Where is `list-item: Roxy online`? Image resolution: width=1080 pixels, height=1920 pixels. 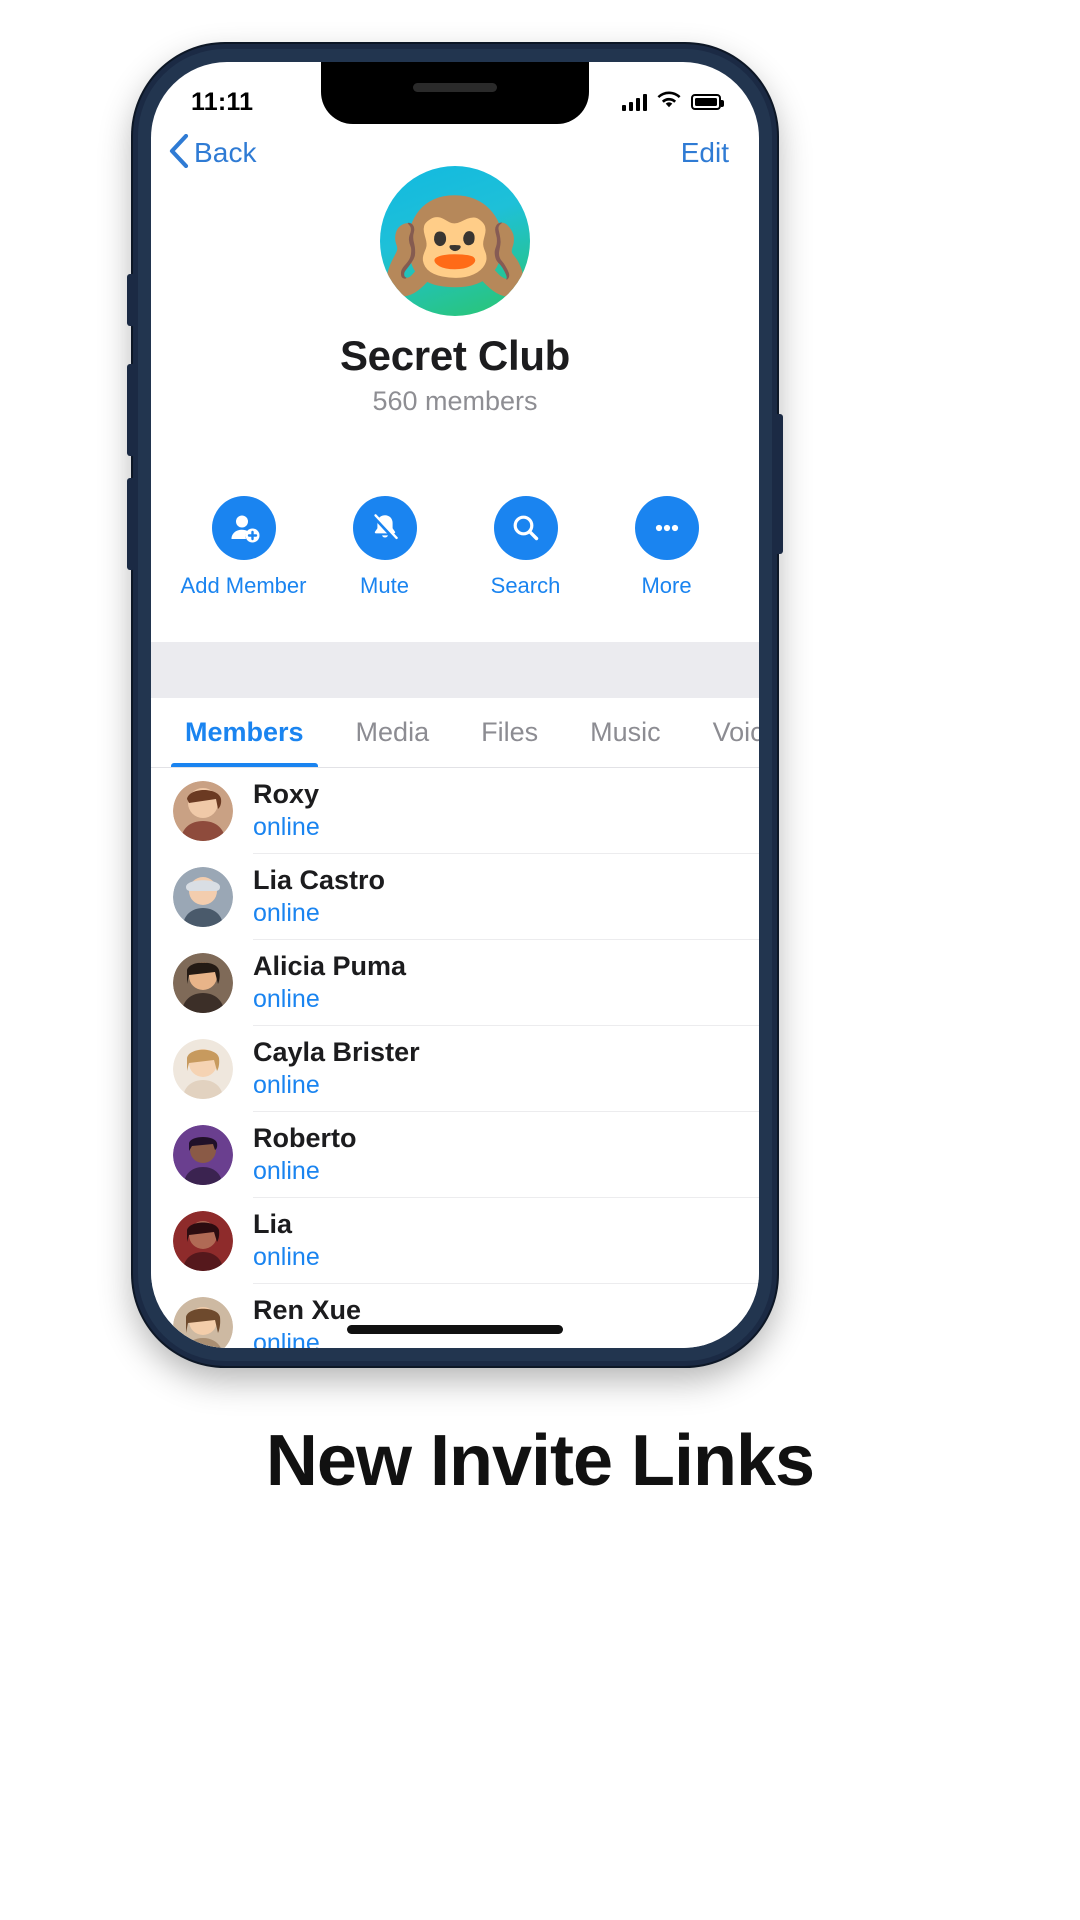
list-item: Roxy online is located at coordinates (455, 811).